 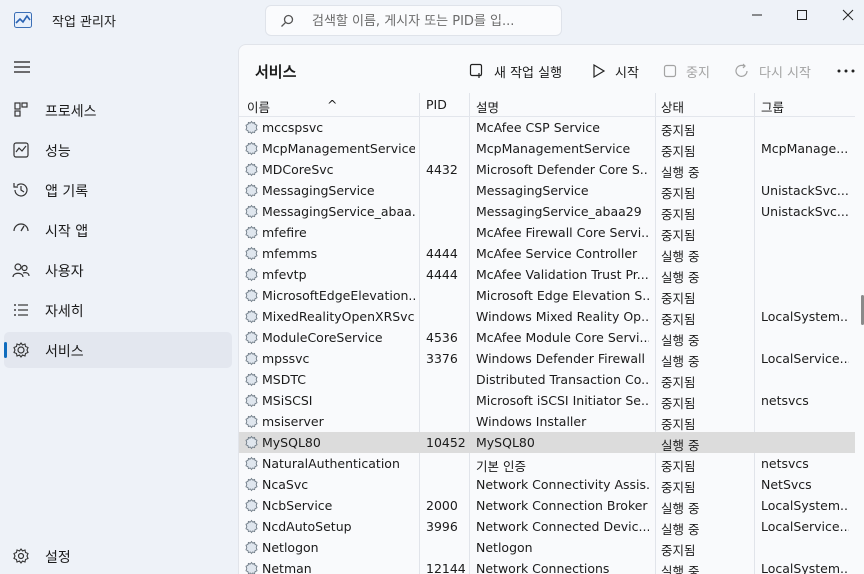 I want to click on service-name: mfefire, so click(x=284, y=232).